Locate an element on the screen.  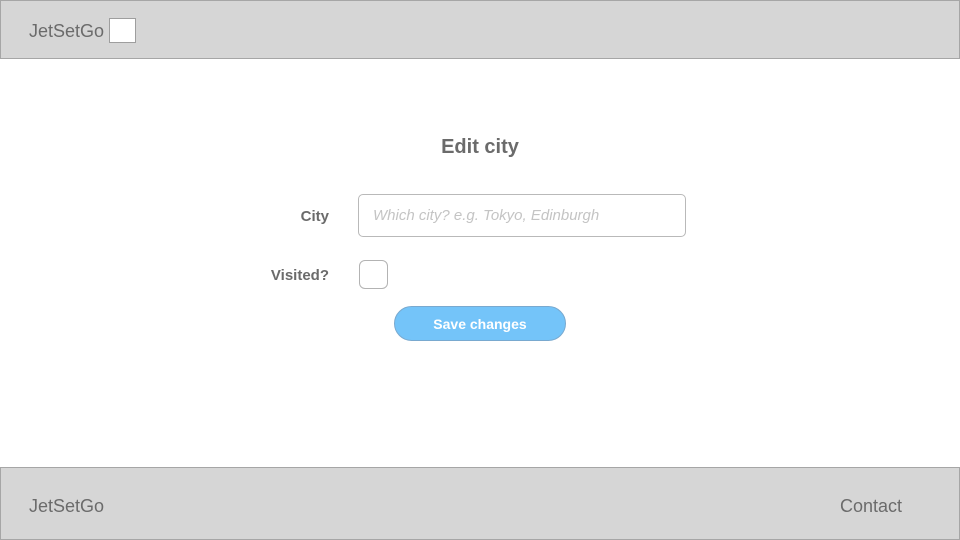
contact-link: Contact is located at coordinates (871, 506).